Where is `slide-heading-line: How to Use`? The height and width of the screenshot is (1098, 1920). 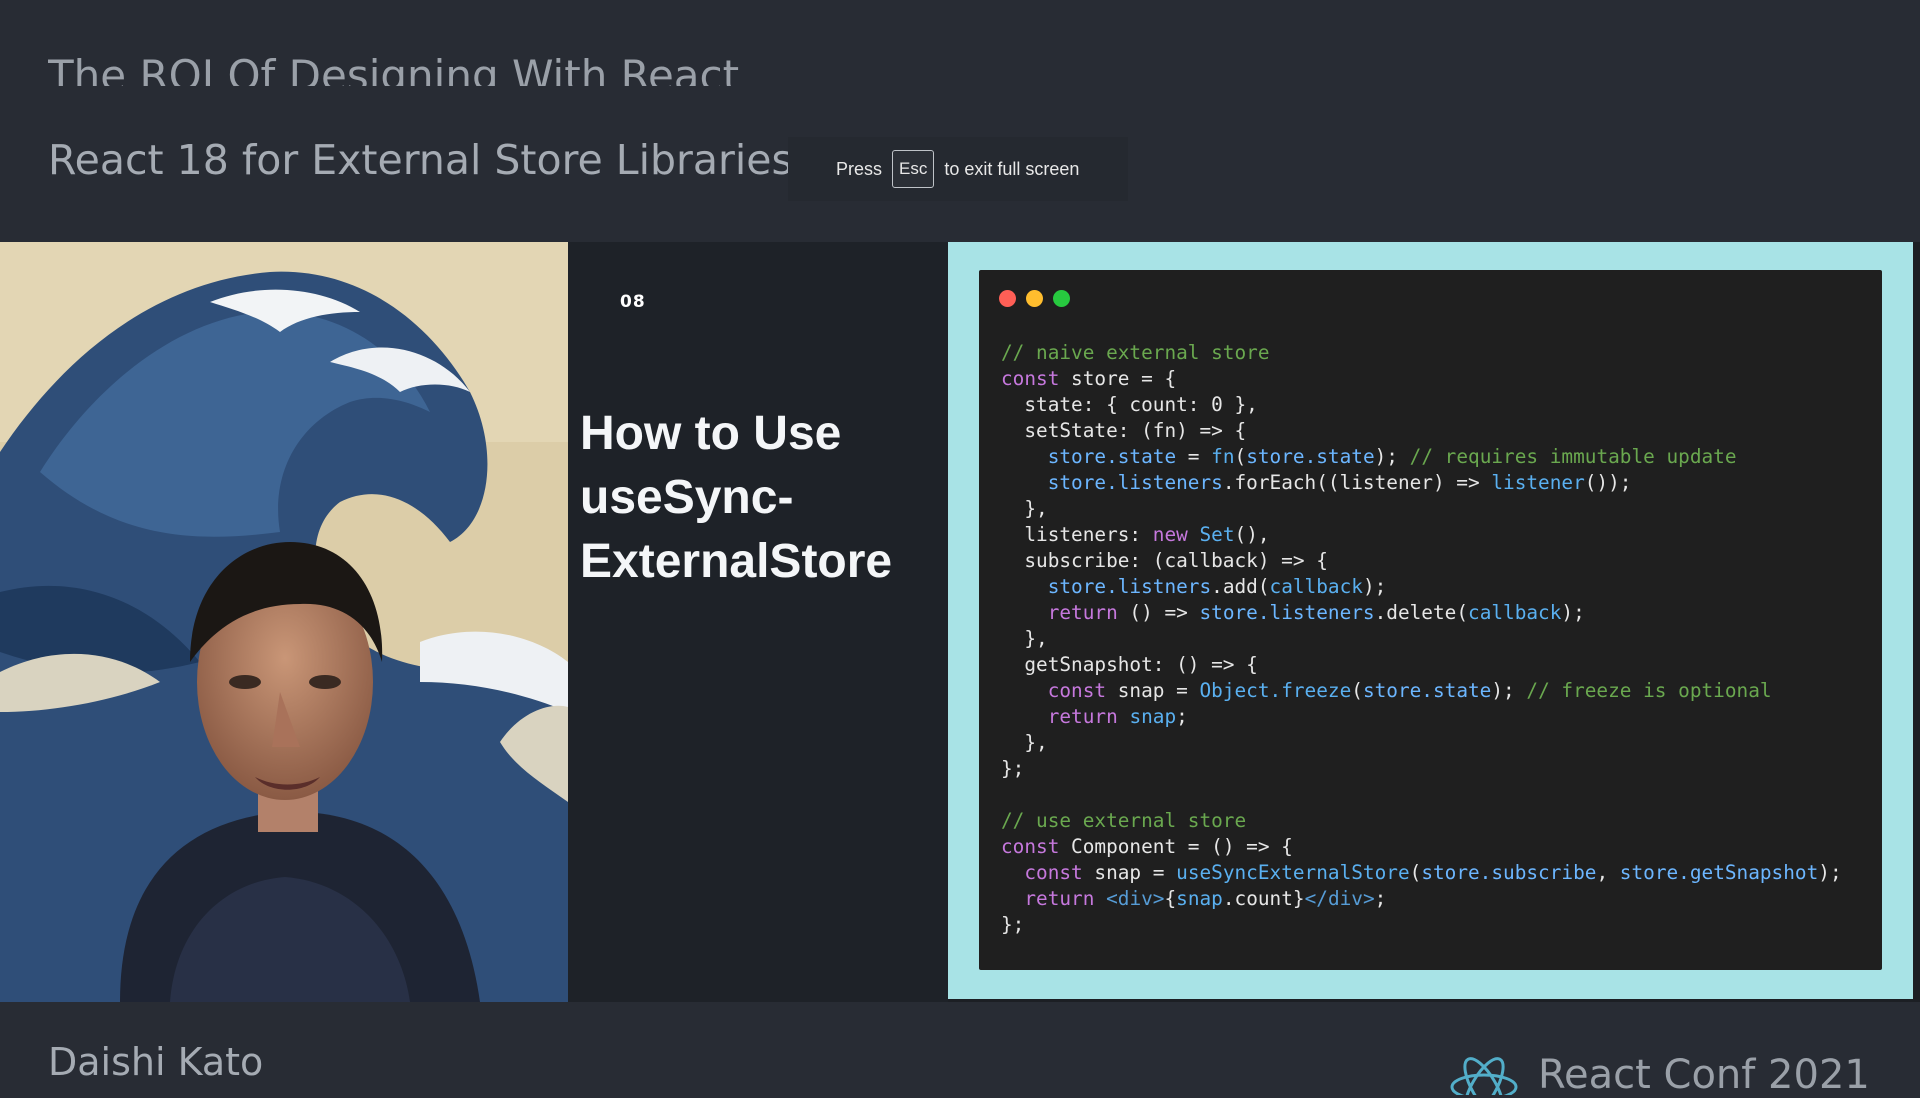 slide-heading-line: How to Use is located at coordinates (711, 433).